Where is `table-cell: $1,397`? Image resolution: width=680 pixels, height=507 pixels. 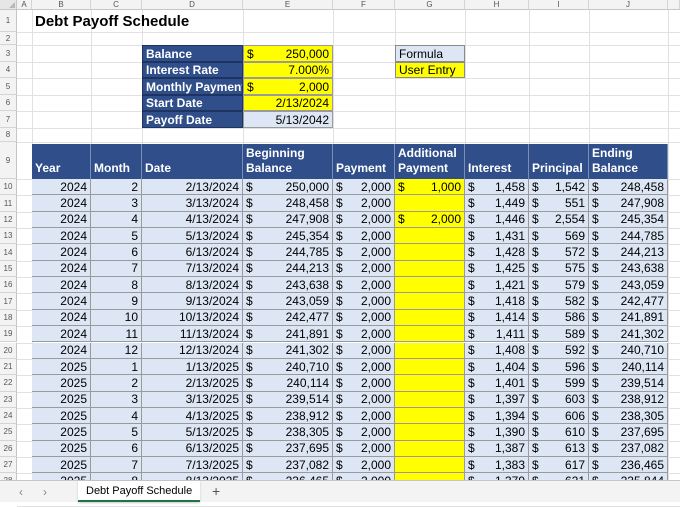
table-cell: $1,397 is located at coordinates (497, 399).